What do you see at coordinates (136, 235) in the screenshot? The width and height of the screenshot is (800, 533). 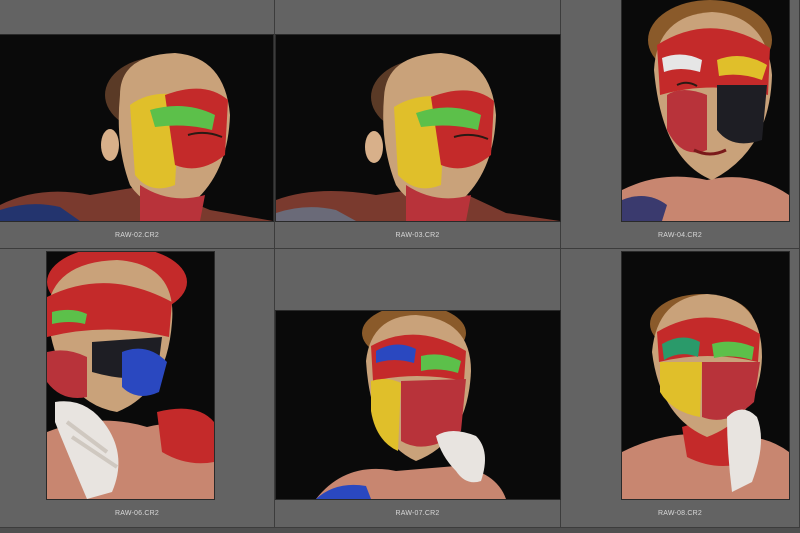 I see `thumbnail-filename: RAW-02.CR2` at bounding box center [136, 235].